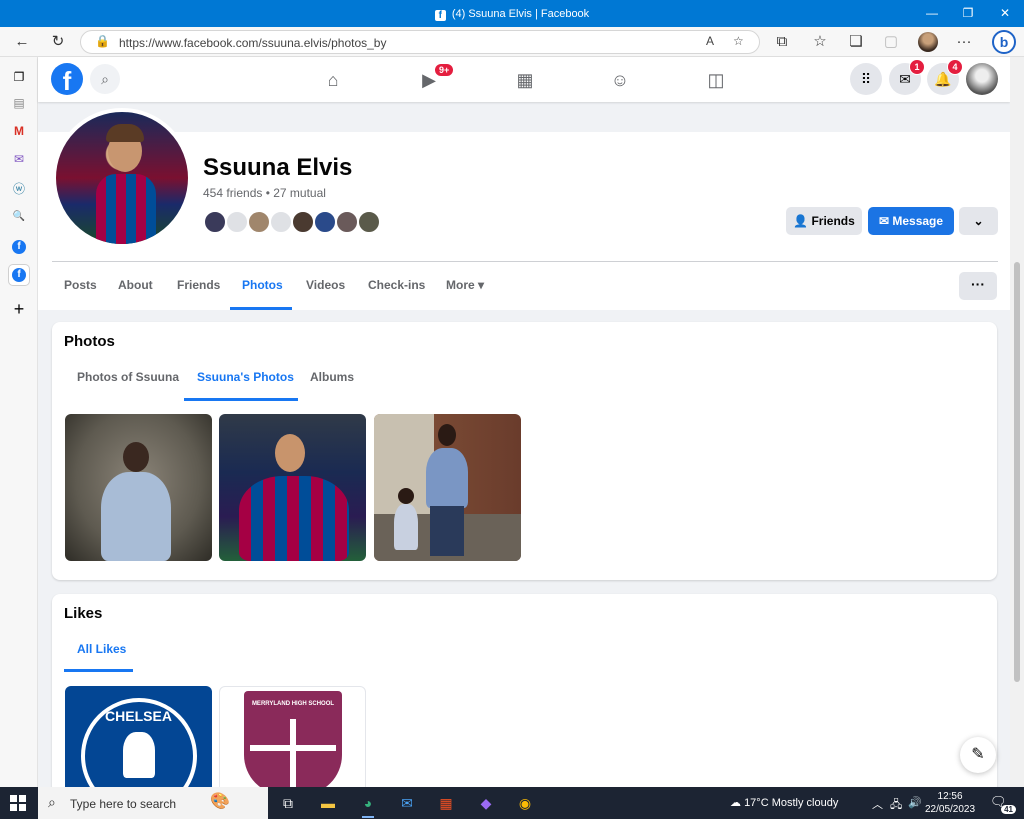  What do you see at coordinates (710, 41) in the screenshot?
I see `read-aloud-icon: A` at bounding box center [710, 41].